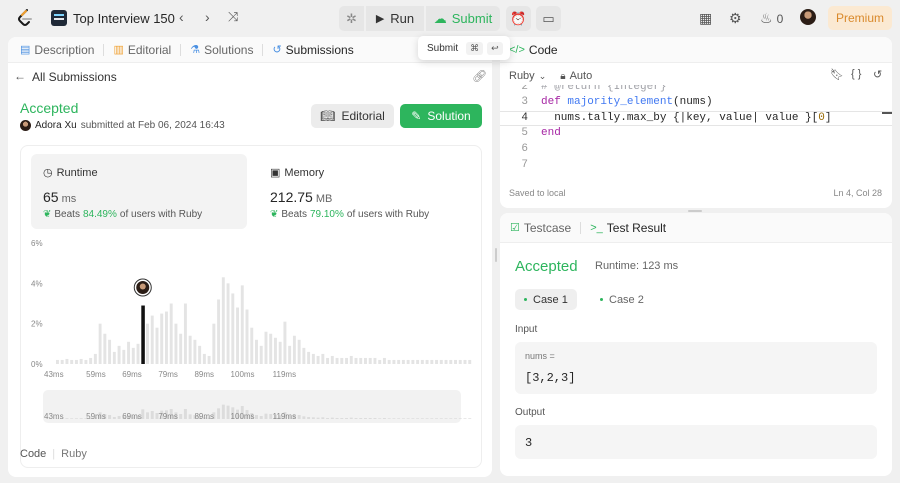 The height and width of the screenshot is (483, 900). Describe the element at coordinates (860, 18) in the screenshot. I see `premium-button: Premium` at that location.